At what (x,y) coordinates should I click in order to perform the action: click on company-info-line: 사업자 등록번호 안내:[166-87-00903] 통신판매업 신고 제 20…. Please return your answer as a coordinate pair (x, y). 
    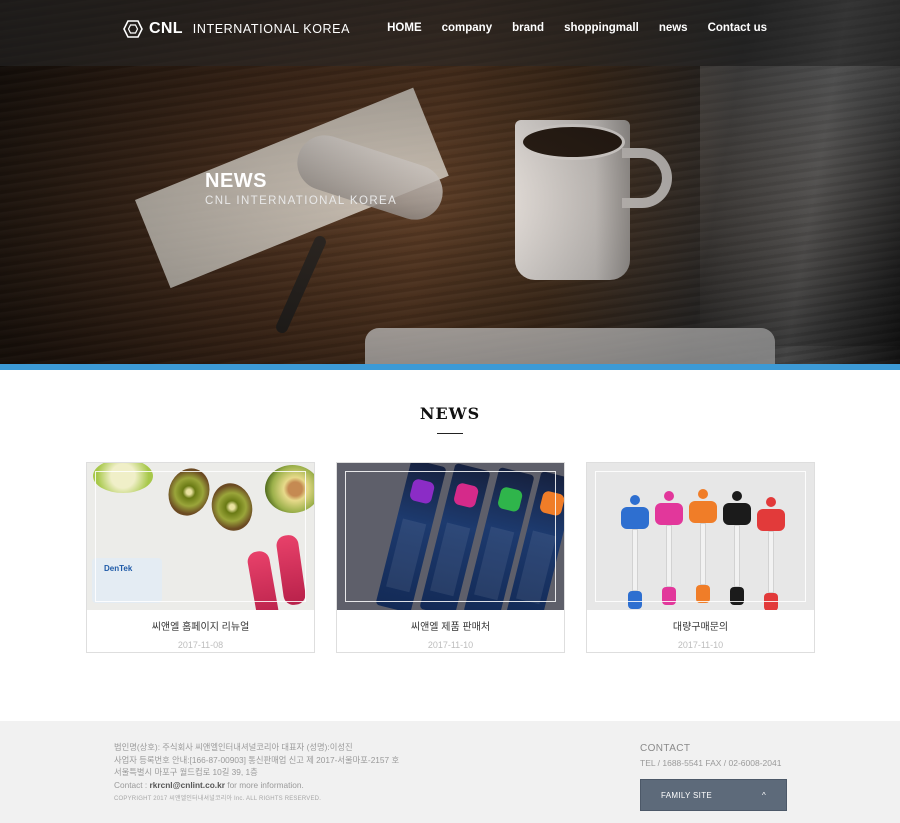
    Looking at the image, I should click on (257, 759).